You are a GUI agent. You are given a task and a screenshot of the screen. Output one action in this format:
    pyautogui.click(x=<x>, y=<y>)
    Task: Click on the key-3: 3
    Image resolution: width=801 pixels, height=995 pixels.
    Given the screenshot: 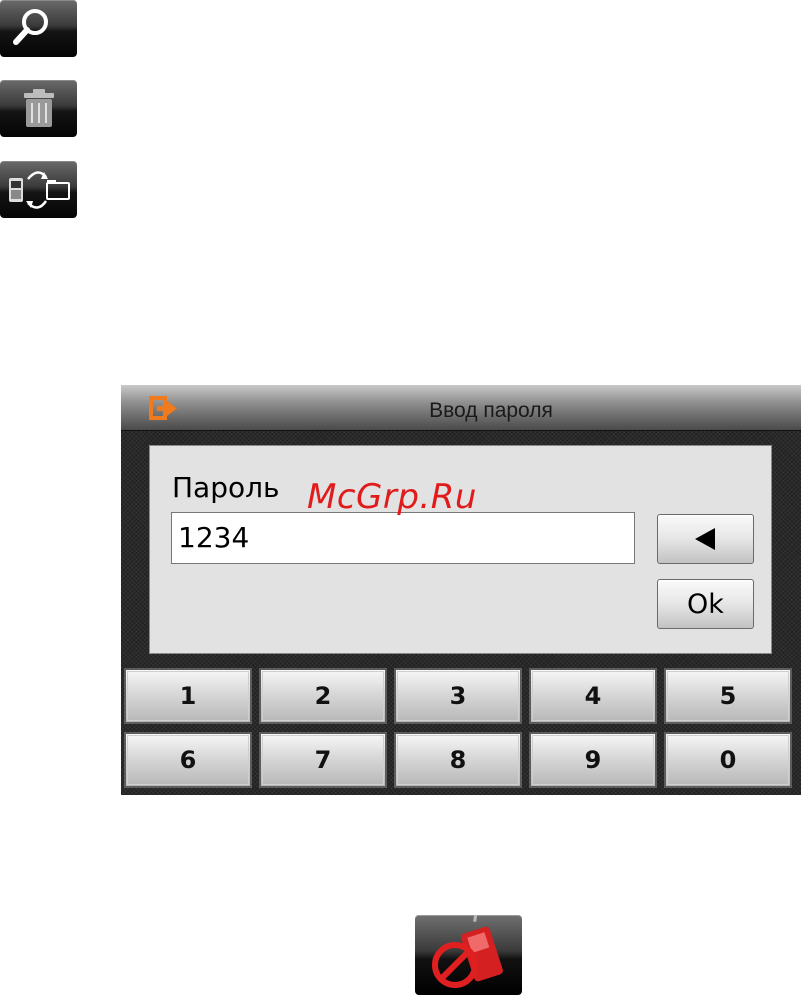 What is the action you would take?
    pyautogui.click(x=458, y=696)
    